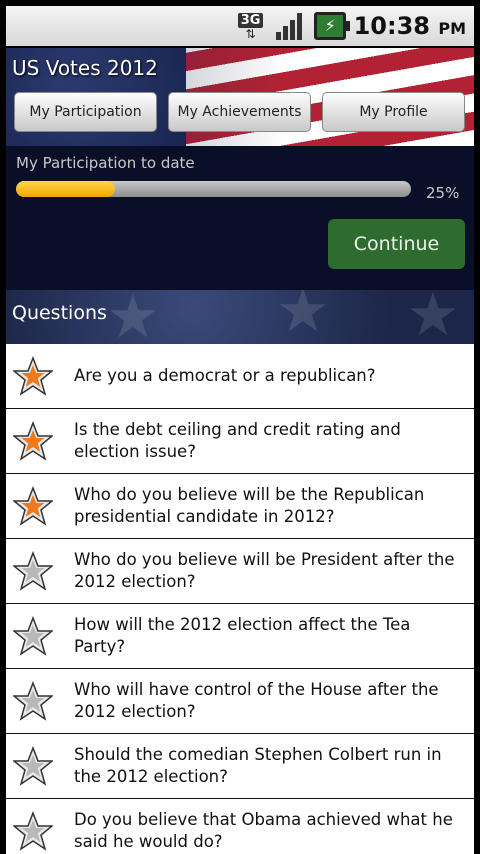 The image size is (480, 854). Describe the element at coordinates (452, 28) in the screenshot. I see `clock-ampm: PM` at that location.